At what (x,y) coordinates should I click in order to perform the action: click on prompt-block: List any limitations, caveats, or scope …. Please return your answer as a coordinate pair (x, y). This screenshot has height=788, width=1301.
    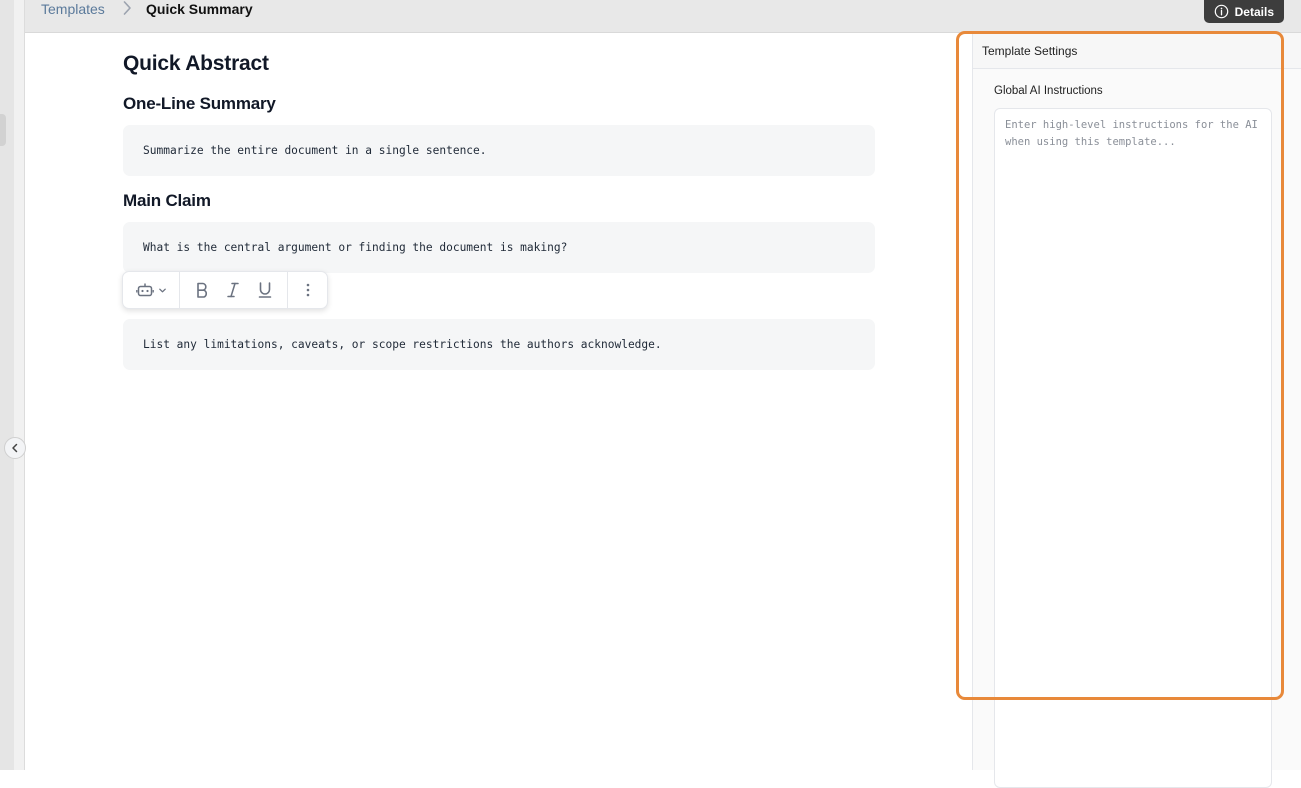
    Looking at the image, I should click on (499, 344).